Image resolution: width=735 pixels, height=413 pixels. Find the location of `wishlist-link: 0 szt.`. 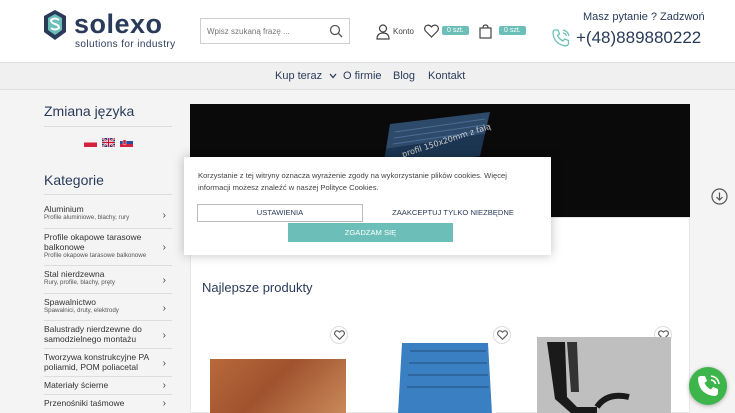

wishlist-link: 0 szt. is located at coordinates (446, 32).